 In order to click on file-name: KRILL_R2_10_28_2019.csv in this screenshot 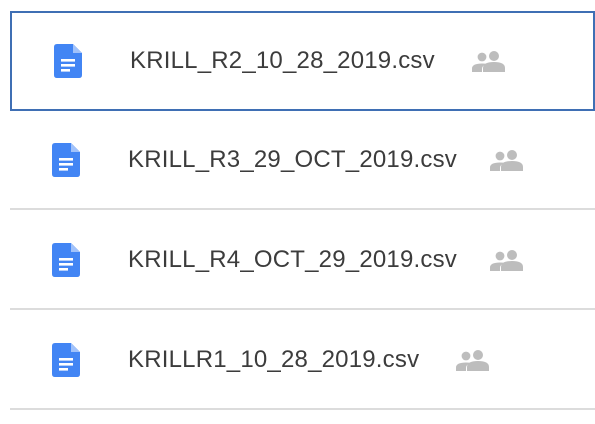, I will do `click(282, 60)`.